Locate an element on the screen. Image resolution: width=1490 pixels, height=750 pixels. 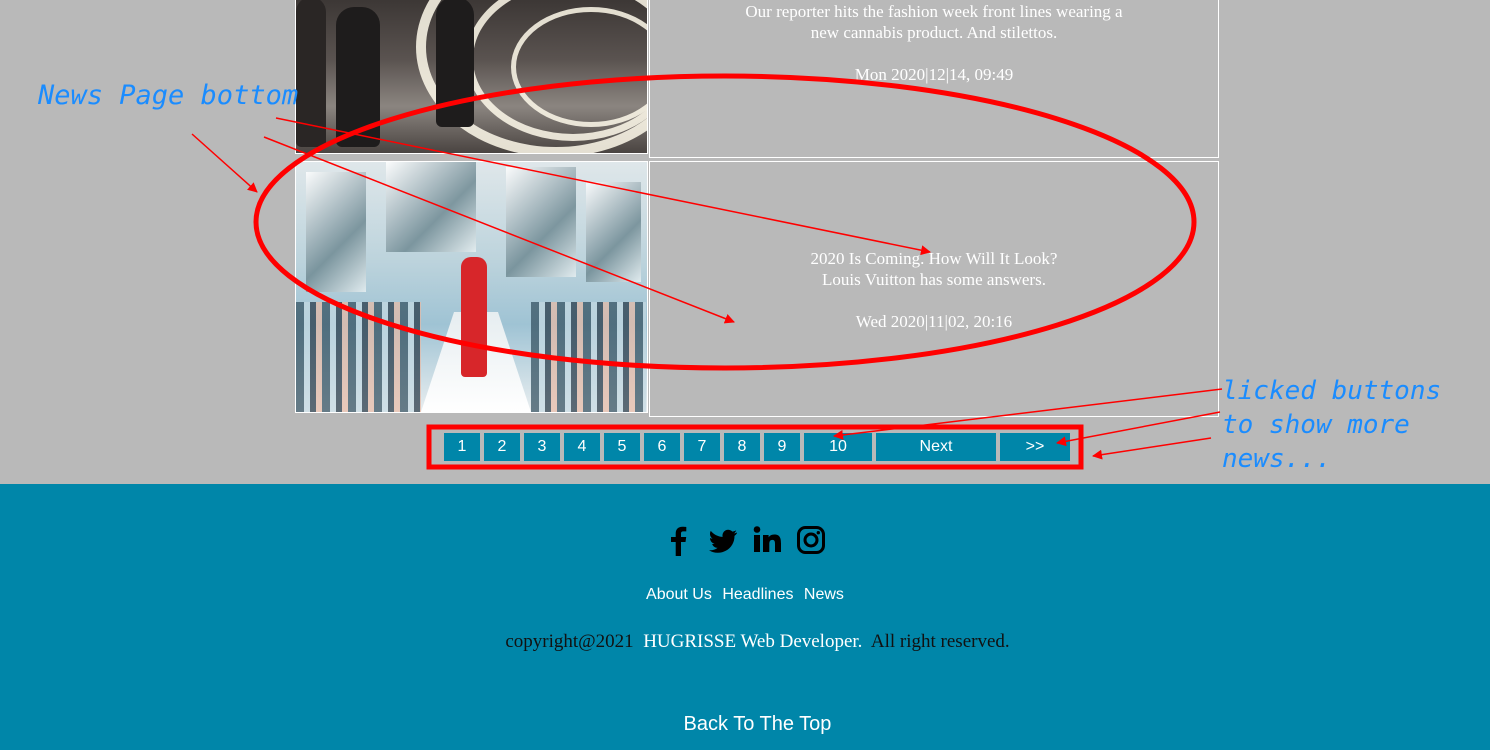
annotation-line: to show more is located at coordinates (1316, 425).